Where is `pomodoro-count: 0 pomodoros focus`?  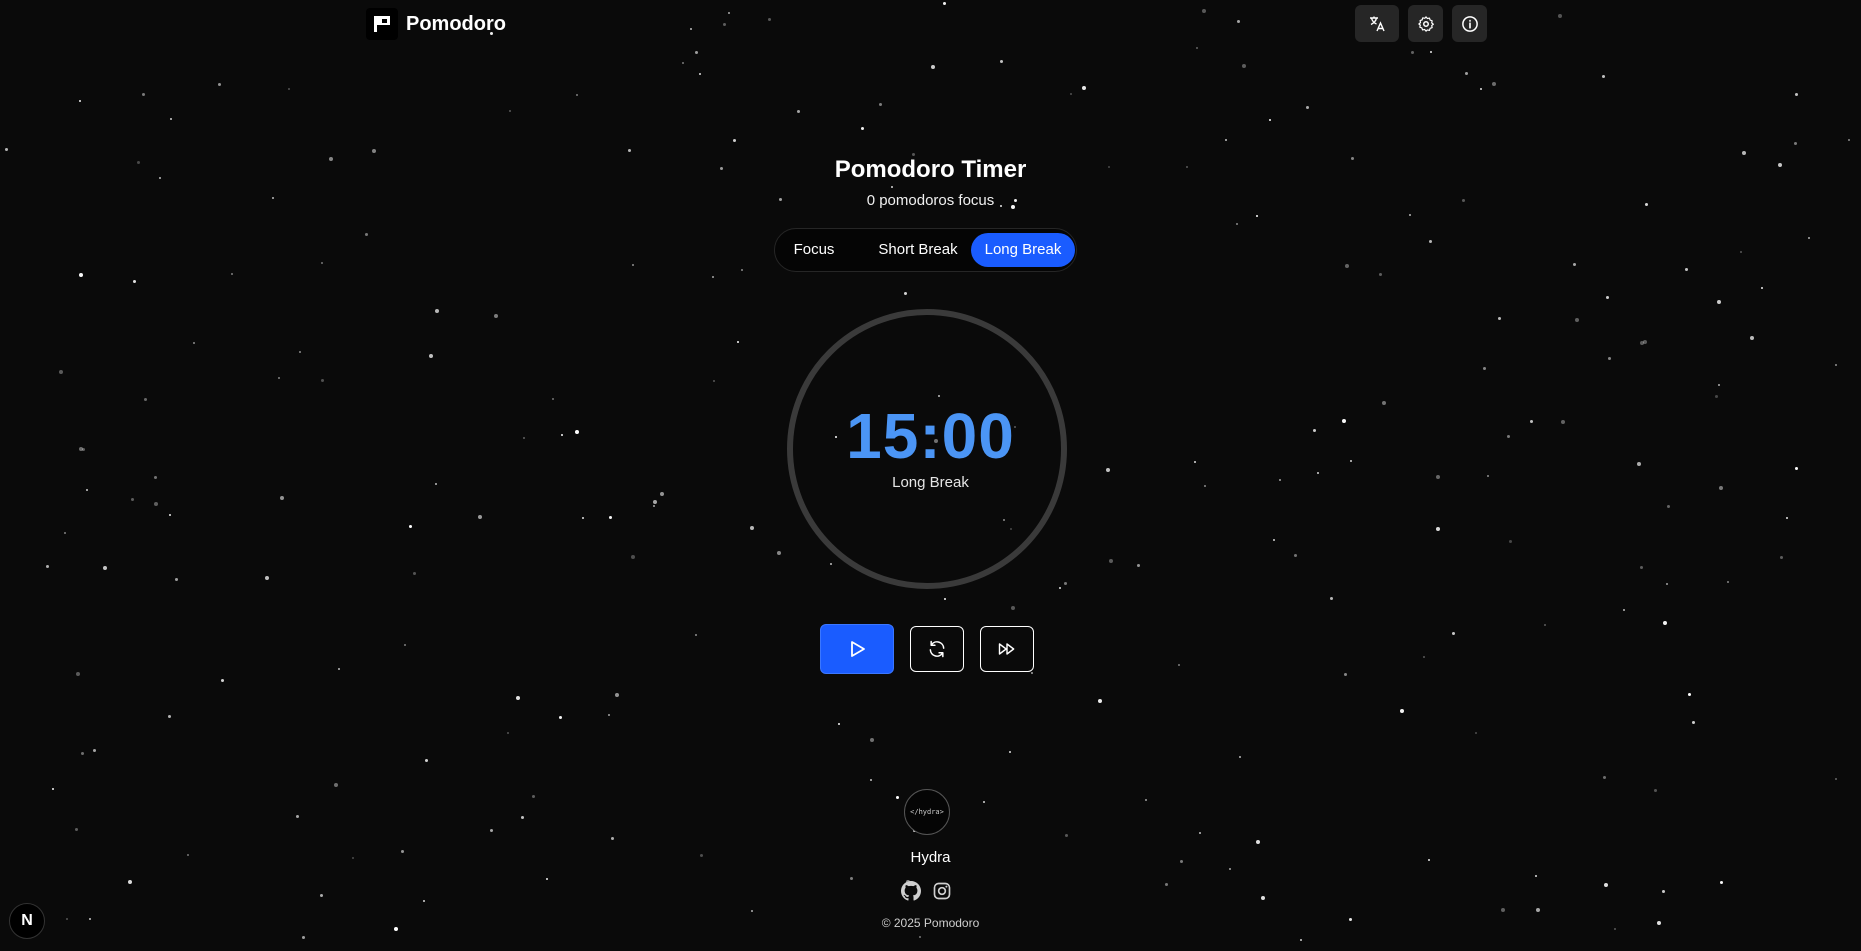
pomodoro-count: 0 pomodoros focus is located at coordinates (930, 200).